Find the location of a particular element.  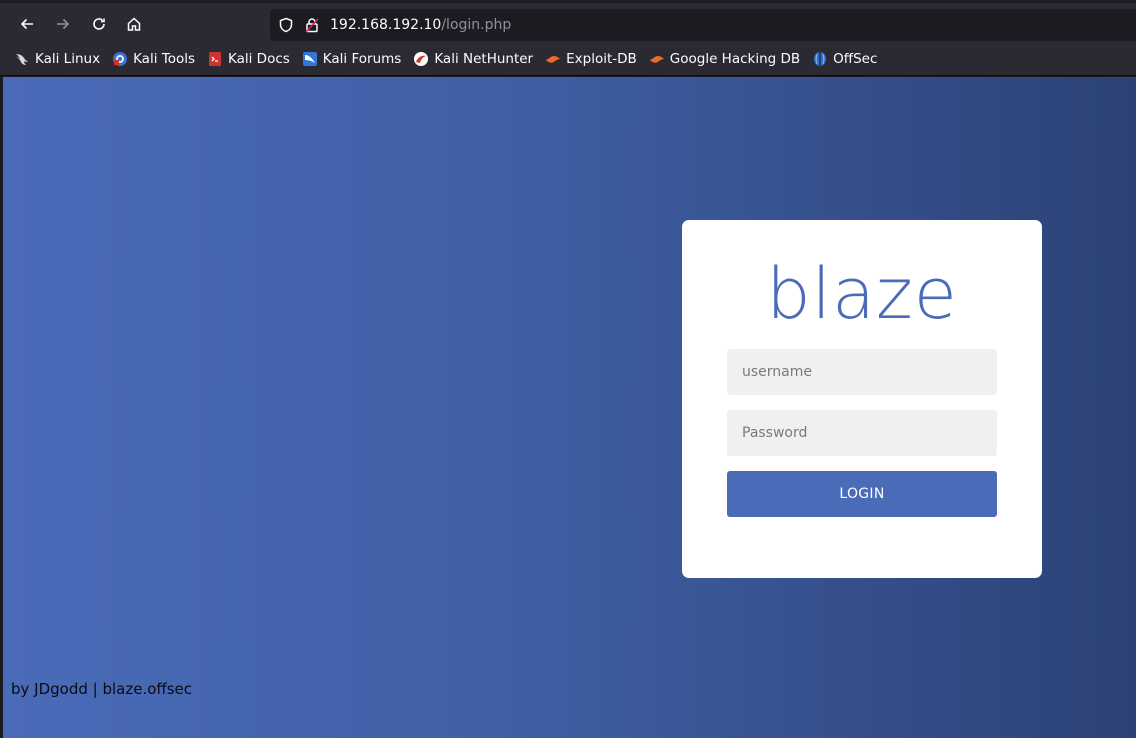

password-input is located at coordinates (862, 433).